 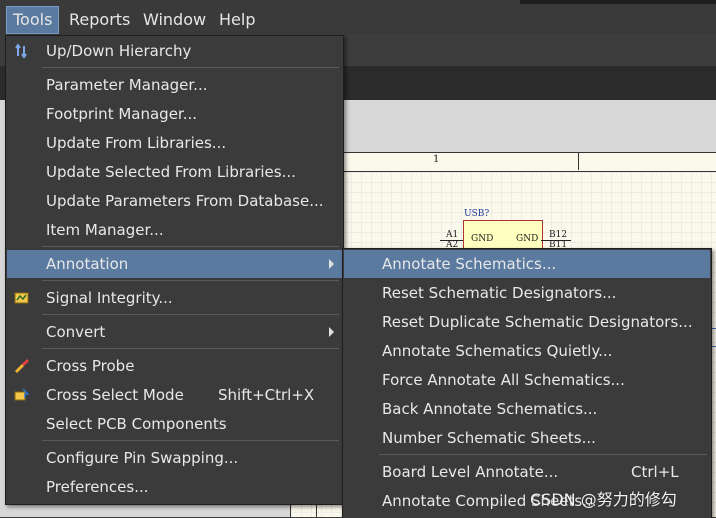 What do you see at coordinates (99, 20) in the screenshot?
I see `menu-reports: Reports` at bounding box center [99, 20].